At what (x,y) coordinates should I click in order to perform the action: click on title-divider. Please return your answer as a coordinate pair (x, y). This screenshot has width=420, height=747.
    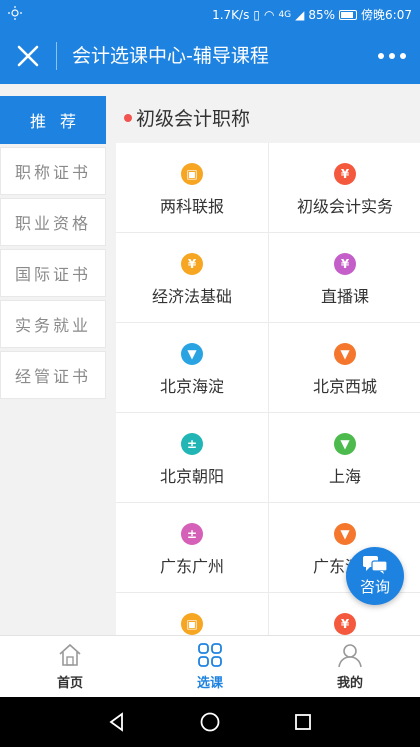
    Looking at the image, I should click on (56, 56).